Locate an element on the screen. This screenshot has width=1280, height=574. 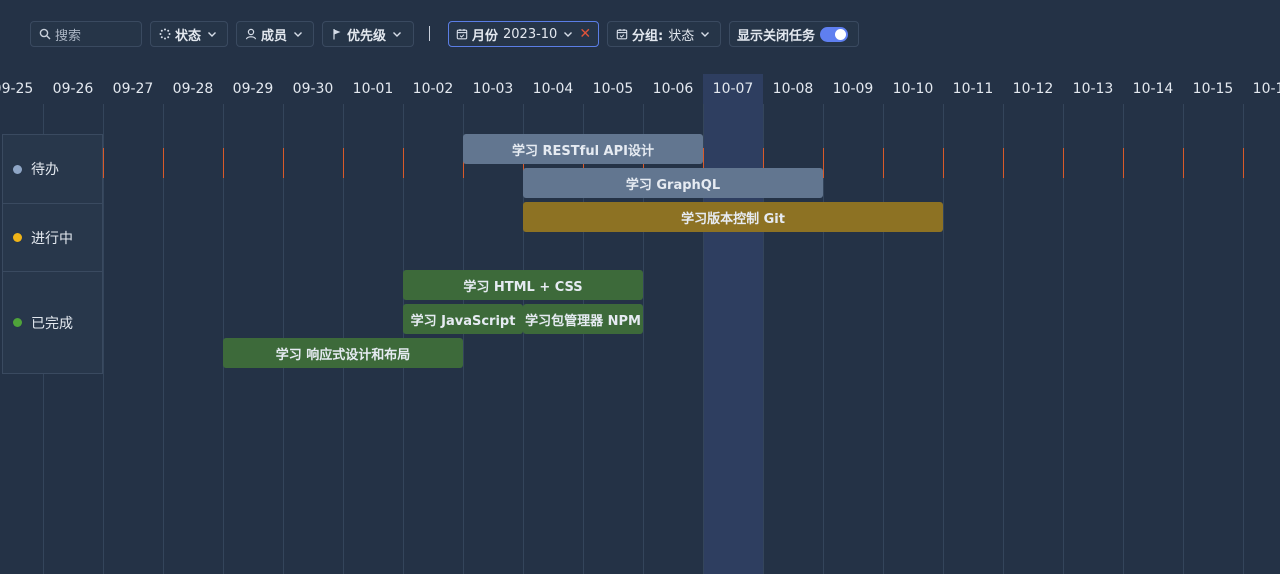
member-filter-label: 成员 is located at coordinates (274, 36).